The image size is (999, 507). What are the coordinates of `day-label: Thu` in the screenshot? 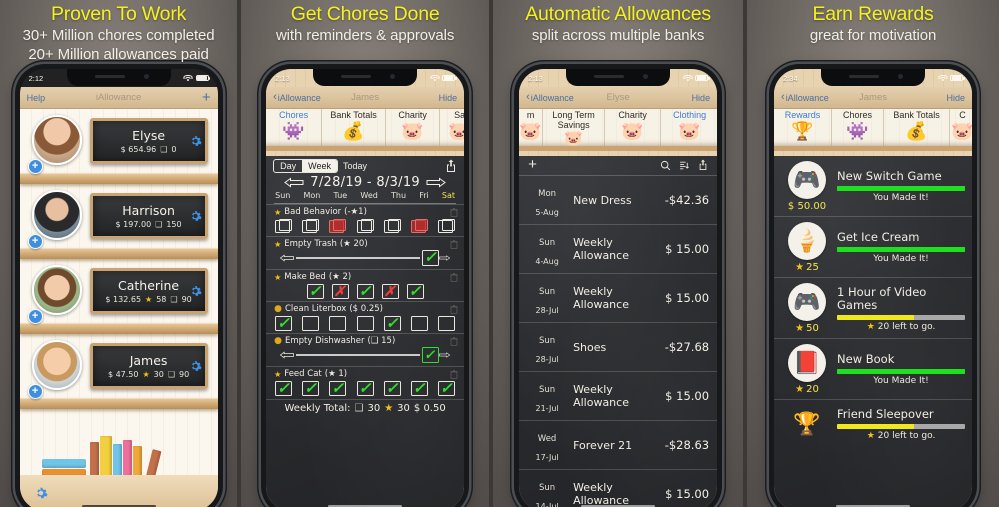 It's located at (398, 195).